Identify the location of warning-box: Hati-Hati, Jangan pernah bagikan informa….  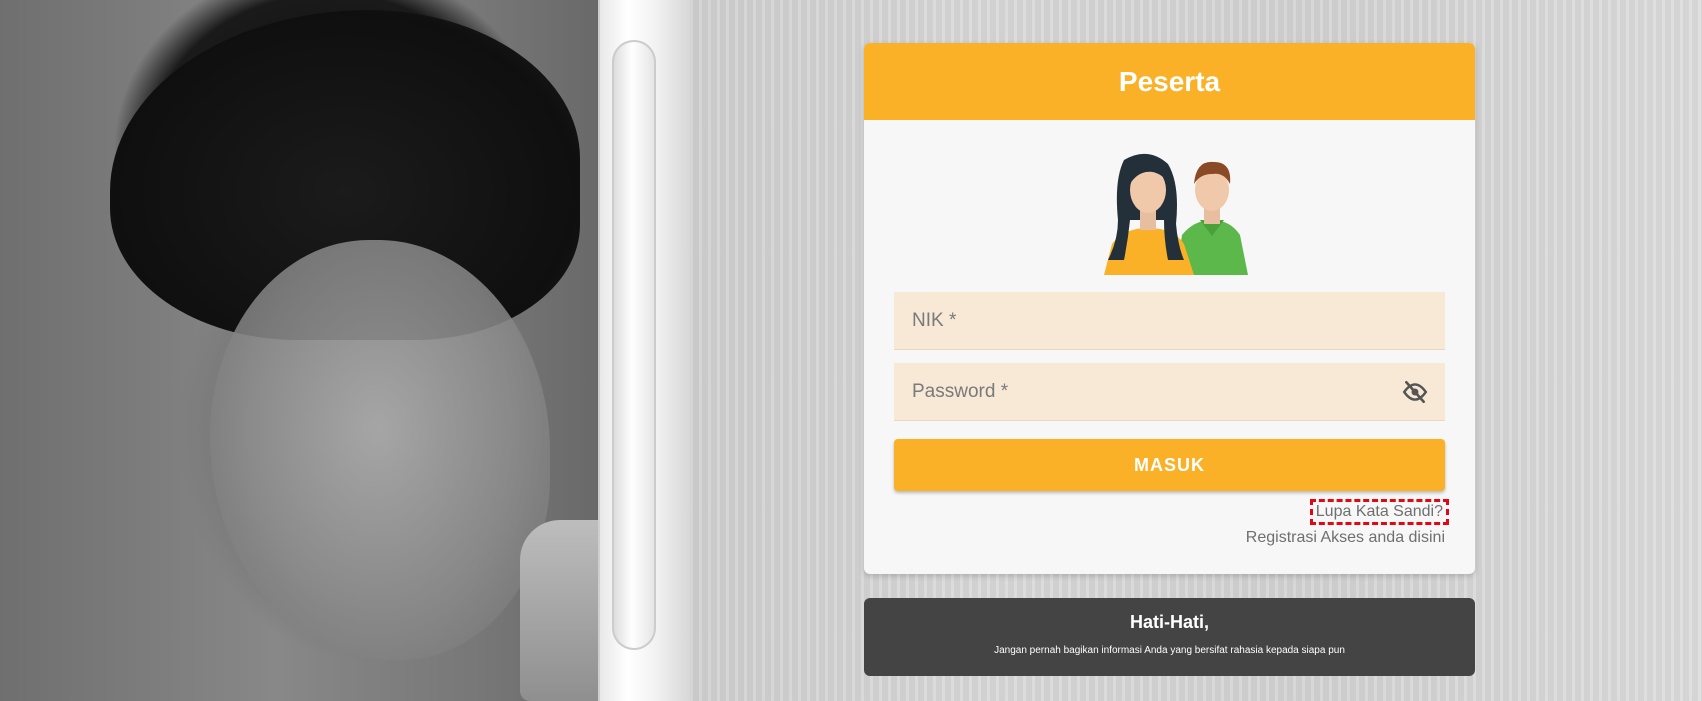
(1169, 637).